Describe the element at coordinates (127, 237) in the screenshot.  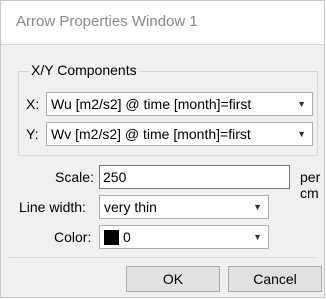
I see `color-value: 0` at that location.